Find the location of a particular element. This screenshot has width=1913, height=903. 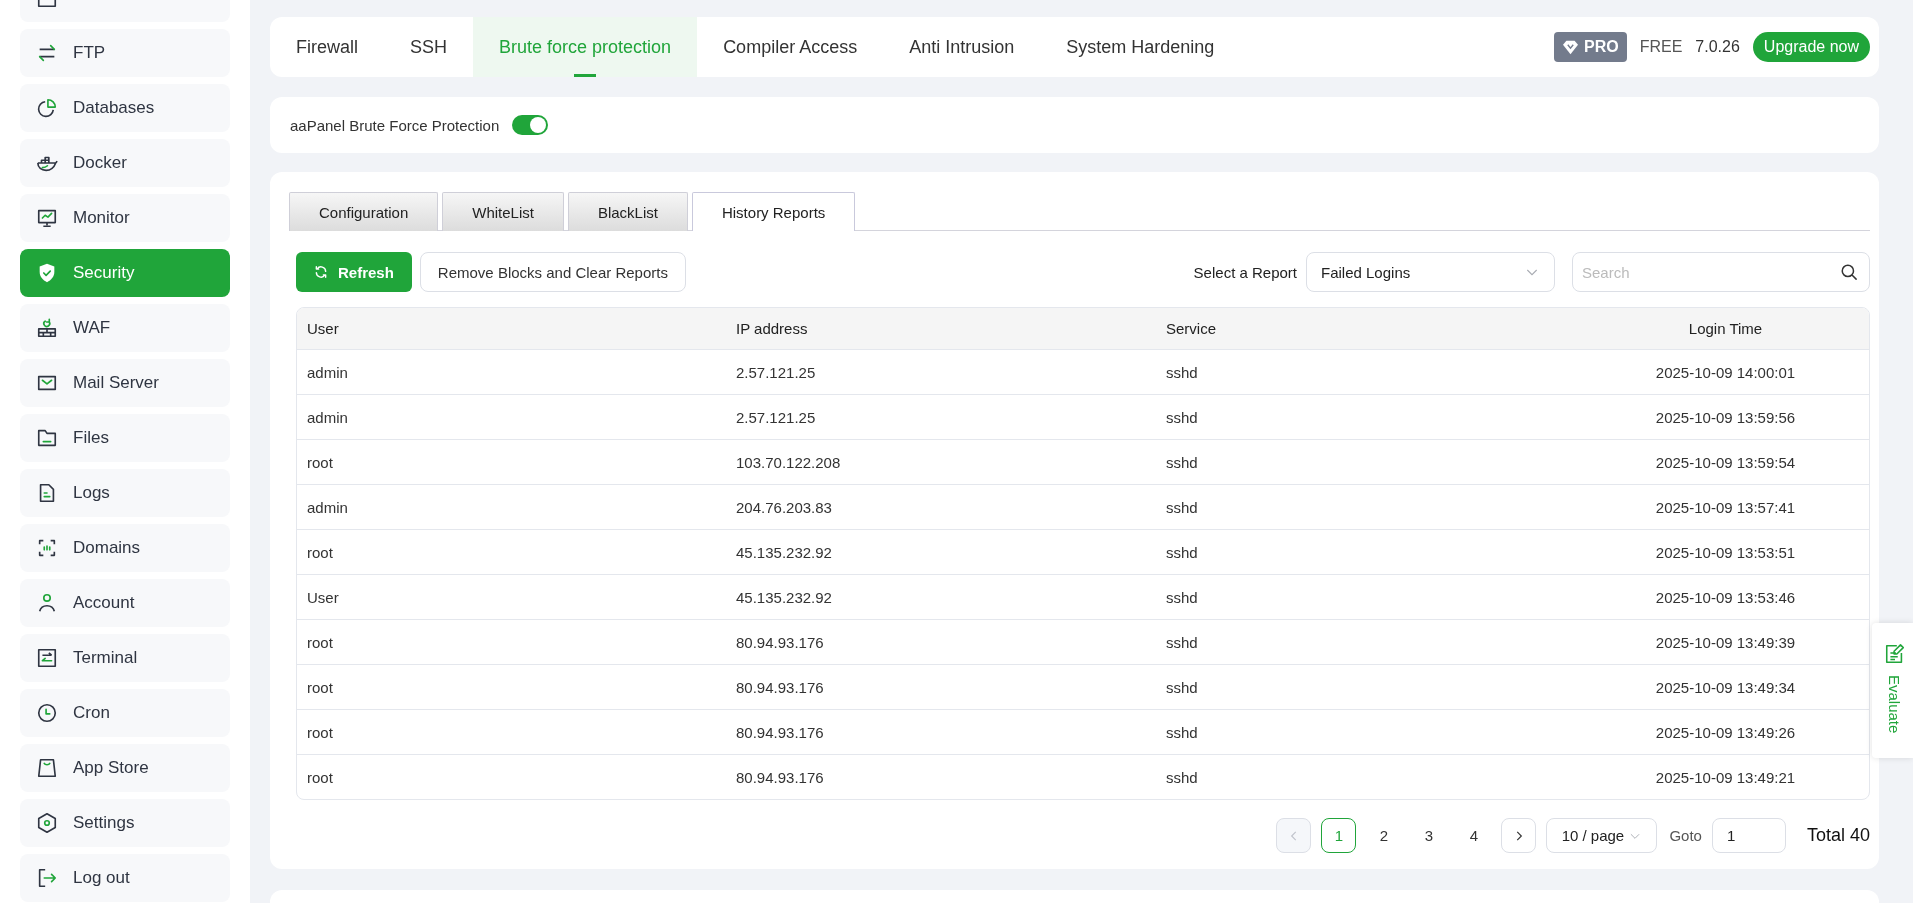

bag-icon is located at coordinates (47, 768).